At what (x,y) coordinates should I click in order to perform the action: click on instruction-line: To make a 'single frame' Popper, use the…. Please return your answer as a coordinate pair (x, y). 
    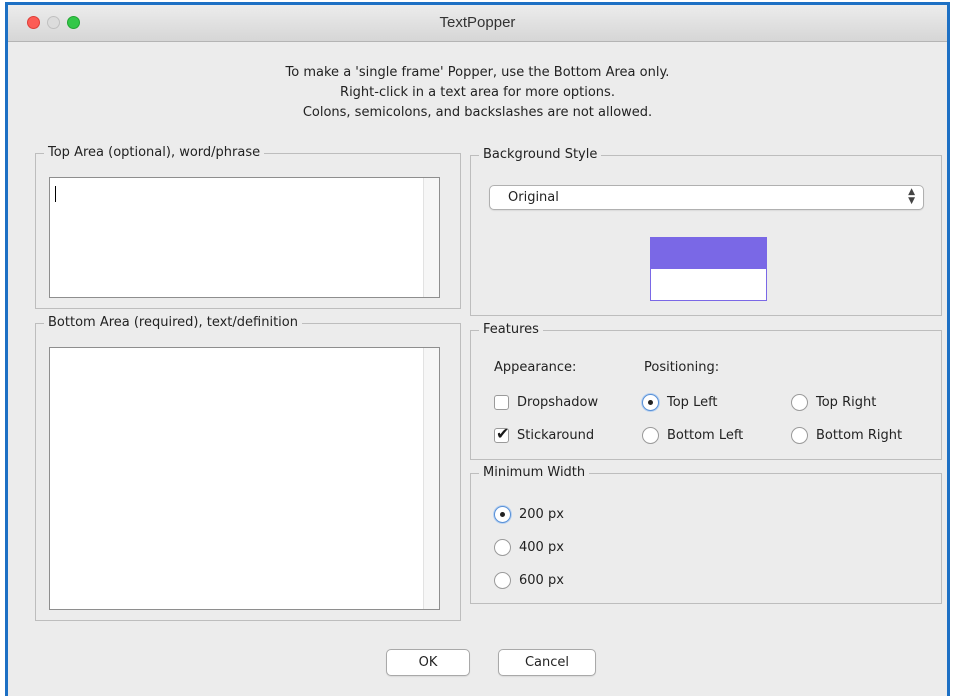
    Looking at the image, I should click on (477, 72).